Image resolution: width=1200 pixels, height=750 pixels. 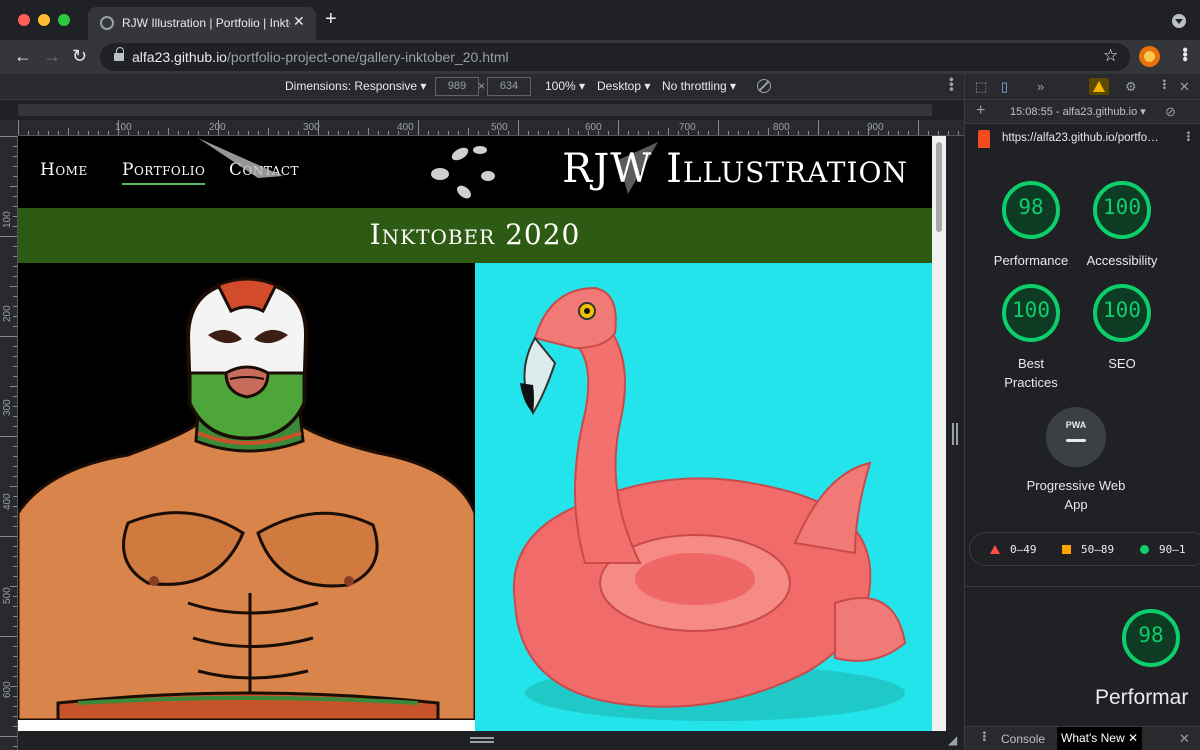 What do you see at coordinates (1110, 56) in the screenshot?
I see `bookmark-star-icon: ☆` at bounding box center [1110, 56].